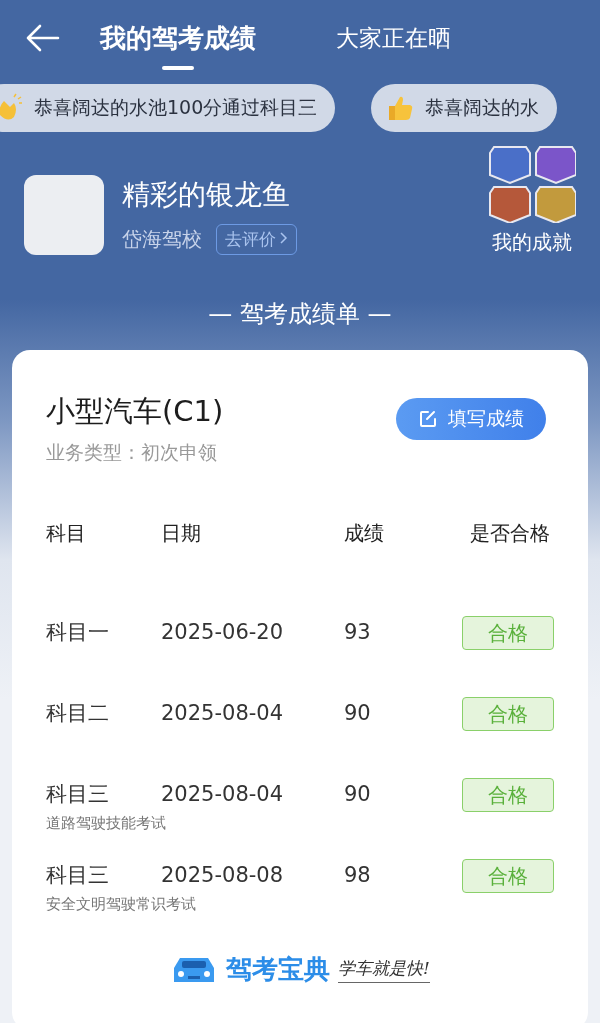 This screenshot has height=1023, width=600. Describe the element at coordinates (532, 242) in the screenshot. I see `achievements-label: 我的成就` at that location.